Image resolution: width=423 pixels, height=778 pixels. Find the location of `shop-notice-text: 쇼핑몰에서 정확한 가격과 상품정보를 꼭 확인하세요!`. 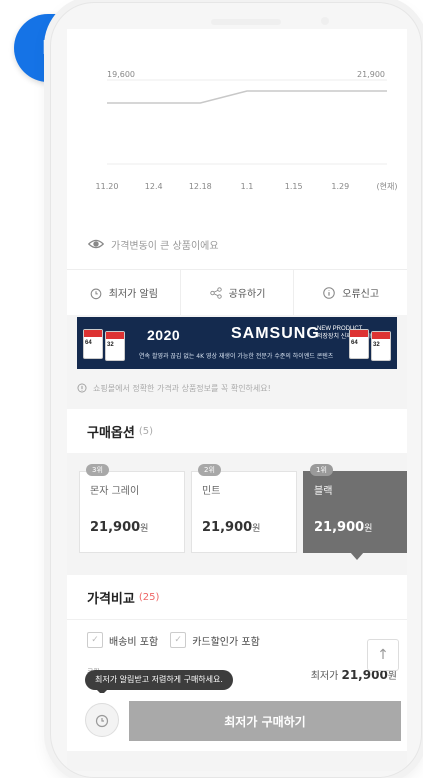

shop-notice-text: 쇼핑몰에서 정확한 가격과 상품정보를 꼭 확인하세요! is located at coordinates (182, 388).